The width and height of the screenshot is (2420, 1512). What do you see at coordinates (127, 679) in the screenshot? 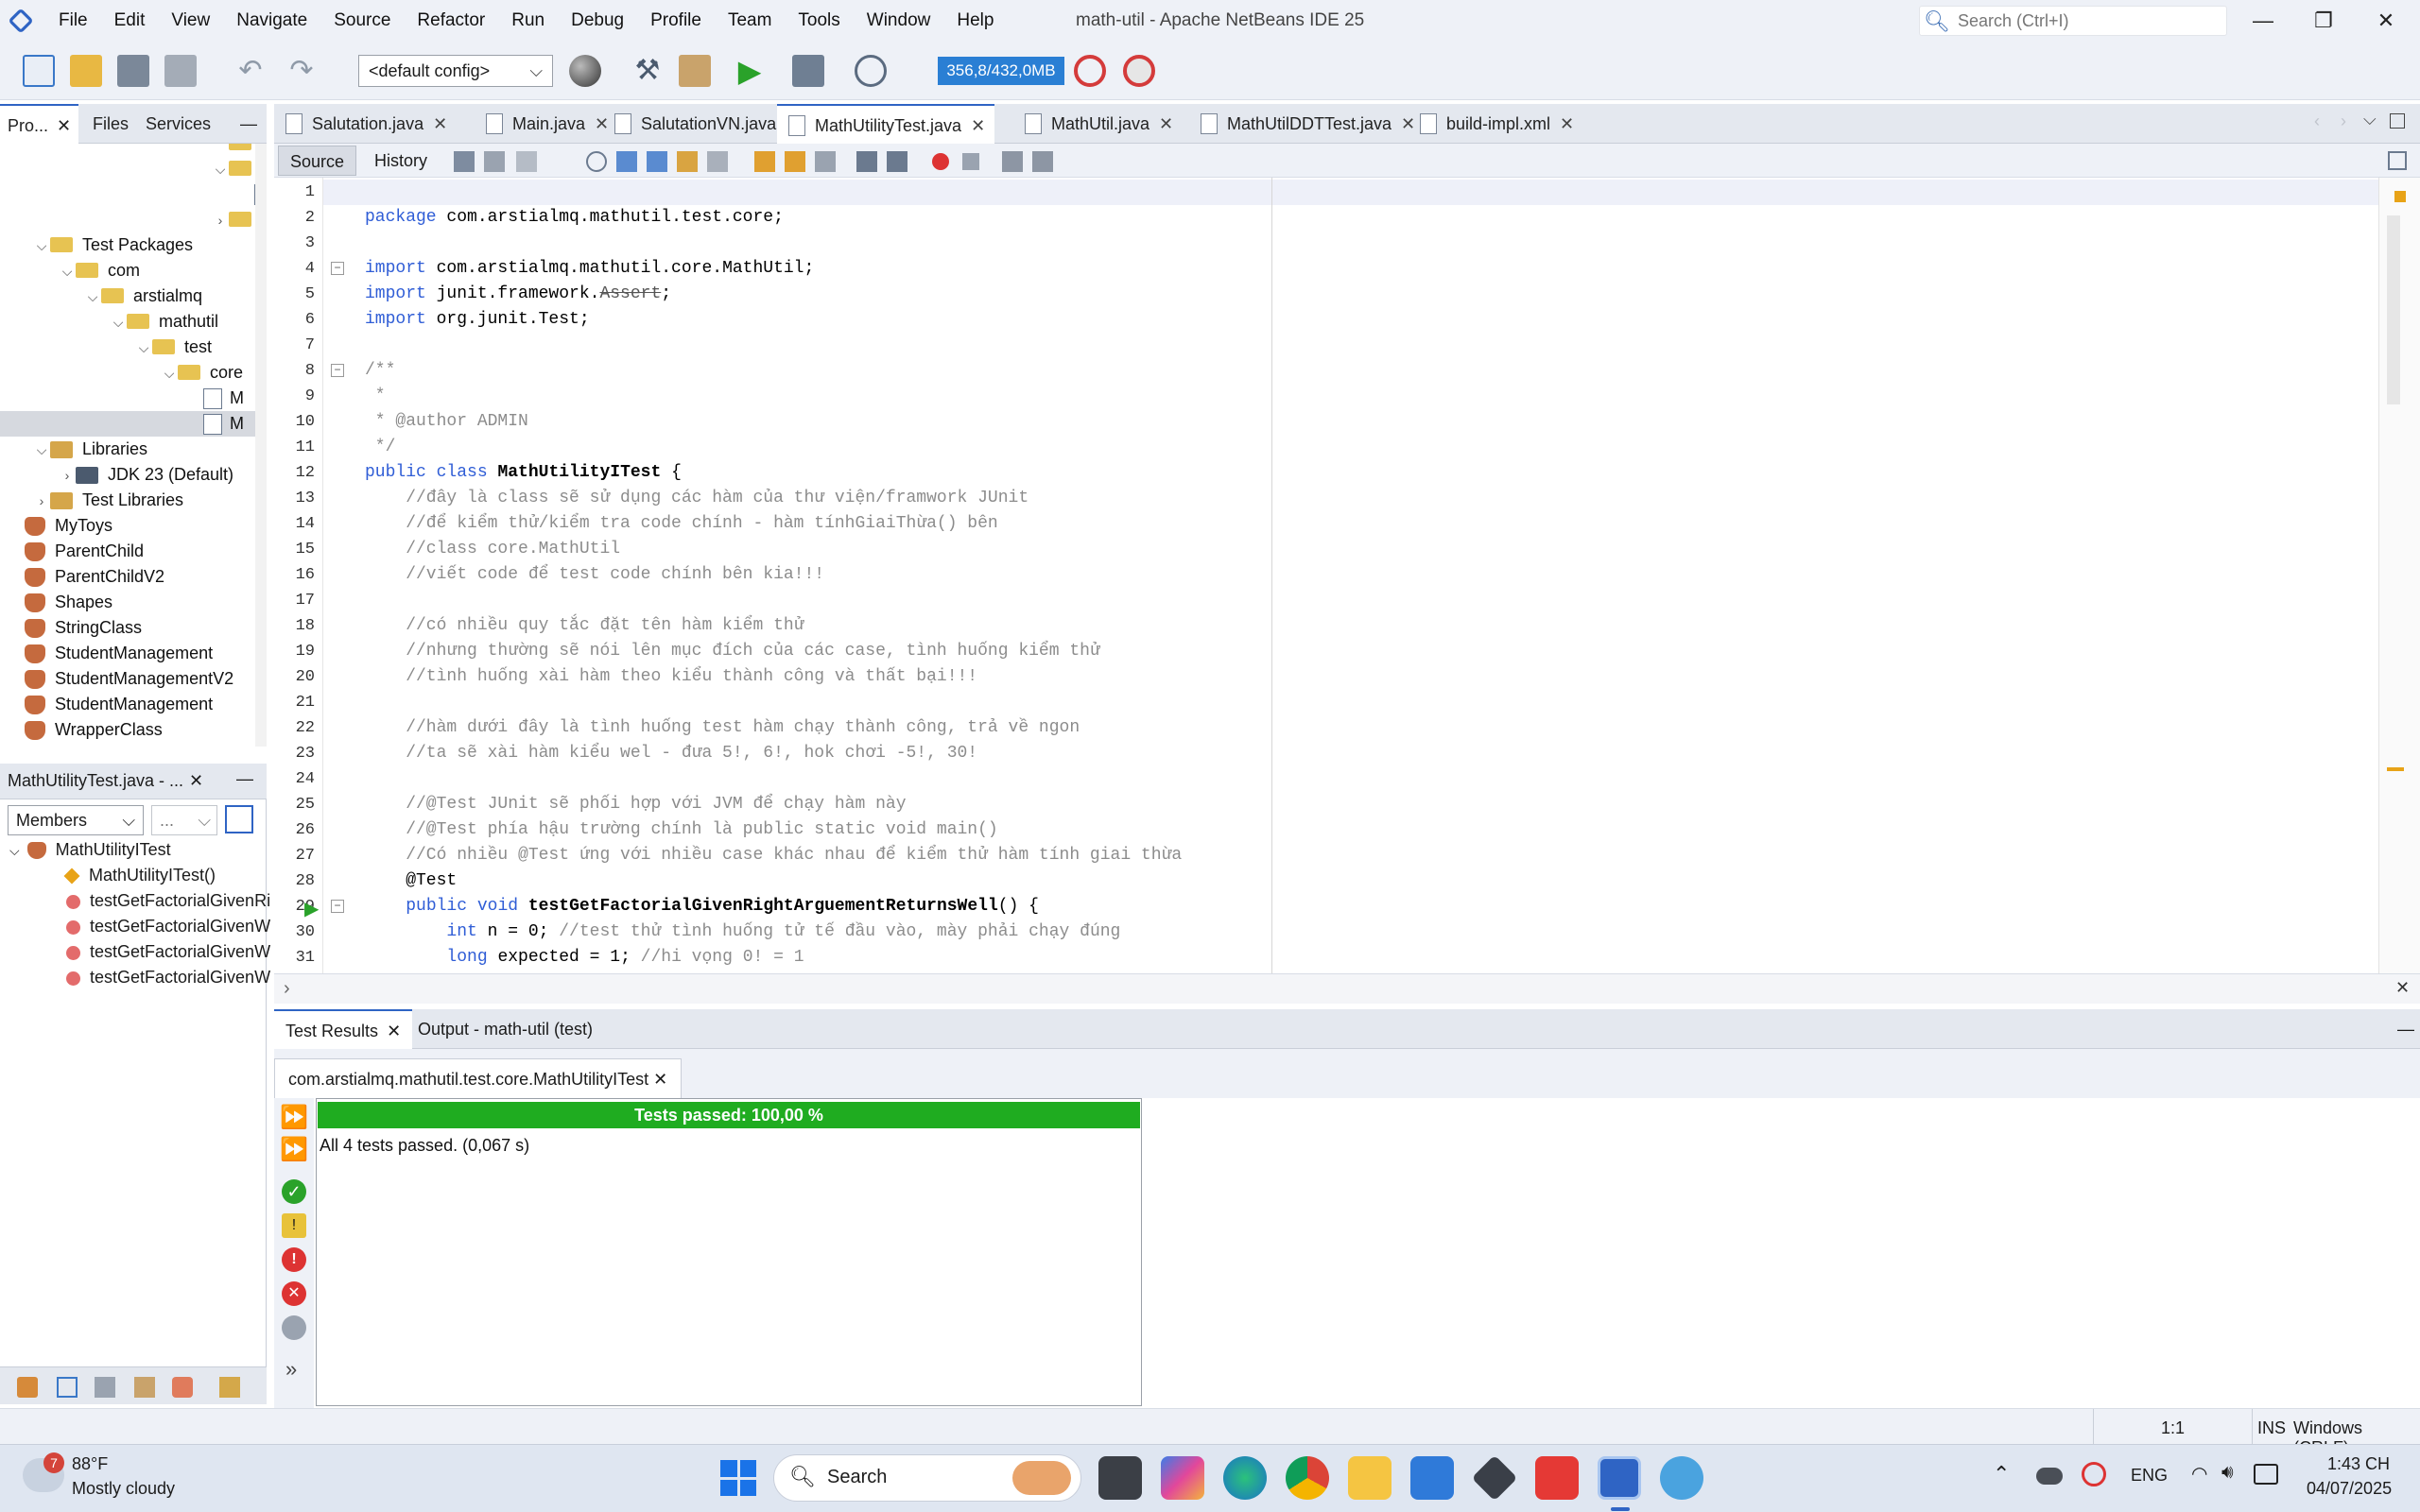
I see `tree-node: StudentManagementV2` at bounding box center [127, 679].